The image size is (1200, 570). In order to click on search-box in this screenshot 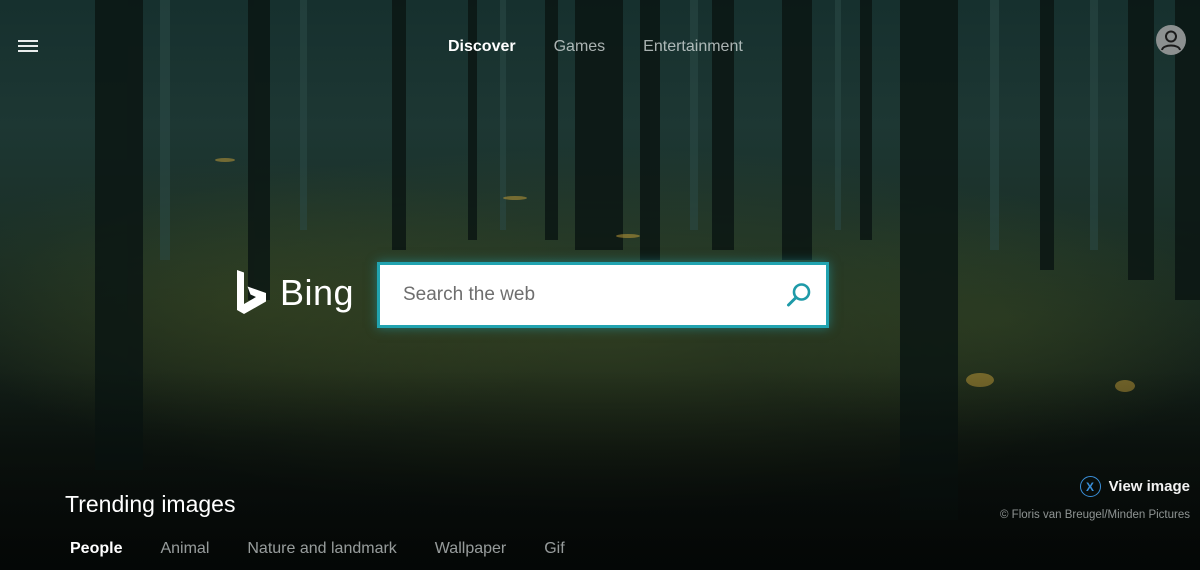, I will do `click(603, 295)`.